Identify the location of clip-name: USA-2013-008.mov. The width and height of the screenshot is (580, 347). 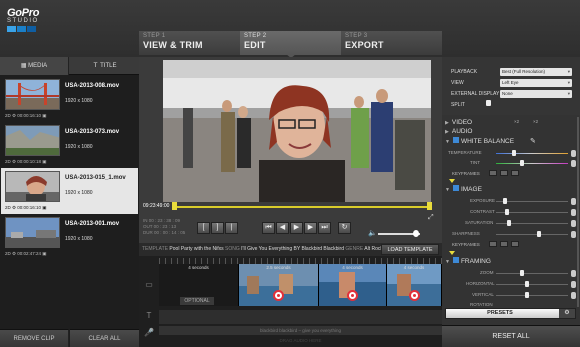
(92, 86).